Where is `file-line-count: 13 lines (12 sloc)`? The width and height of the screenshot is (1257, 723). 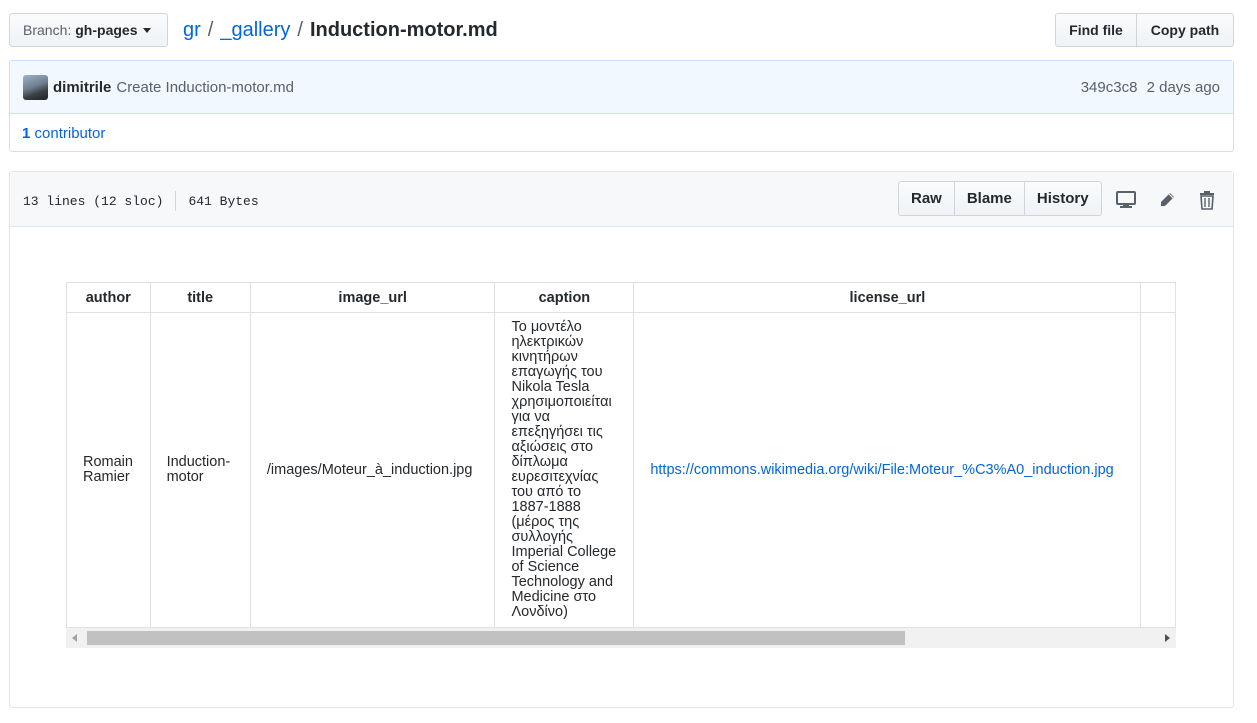
file-line-count: 13 lines (12 sloc) is located at coordinates (93, 201).